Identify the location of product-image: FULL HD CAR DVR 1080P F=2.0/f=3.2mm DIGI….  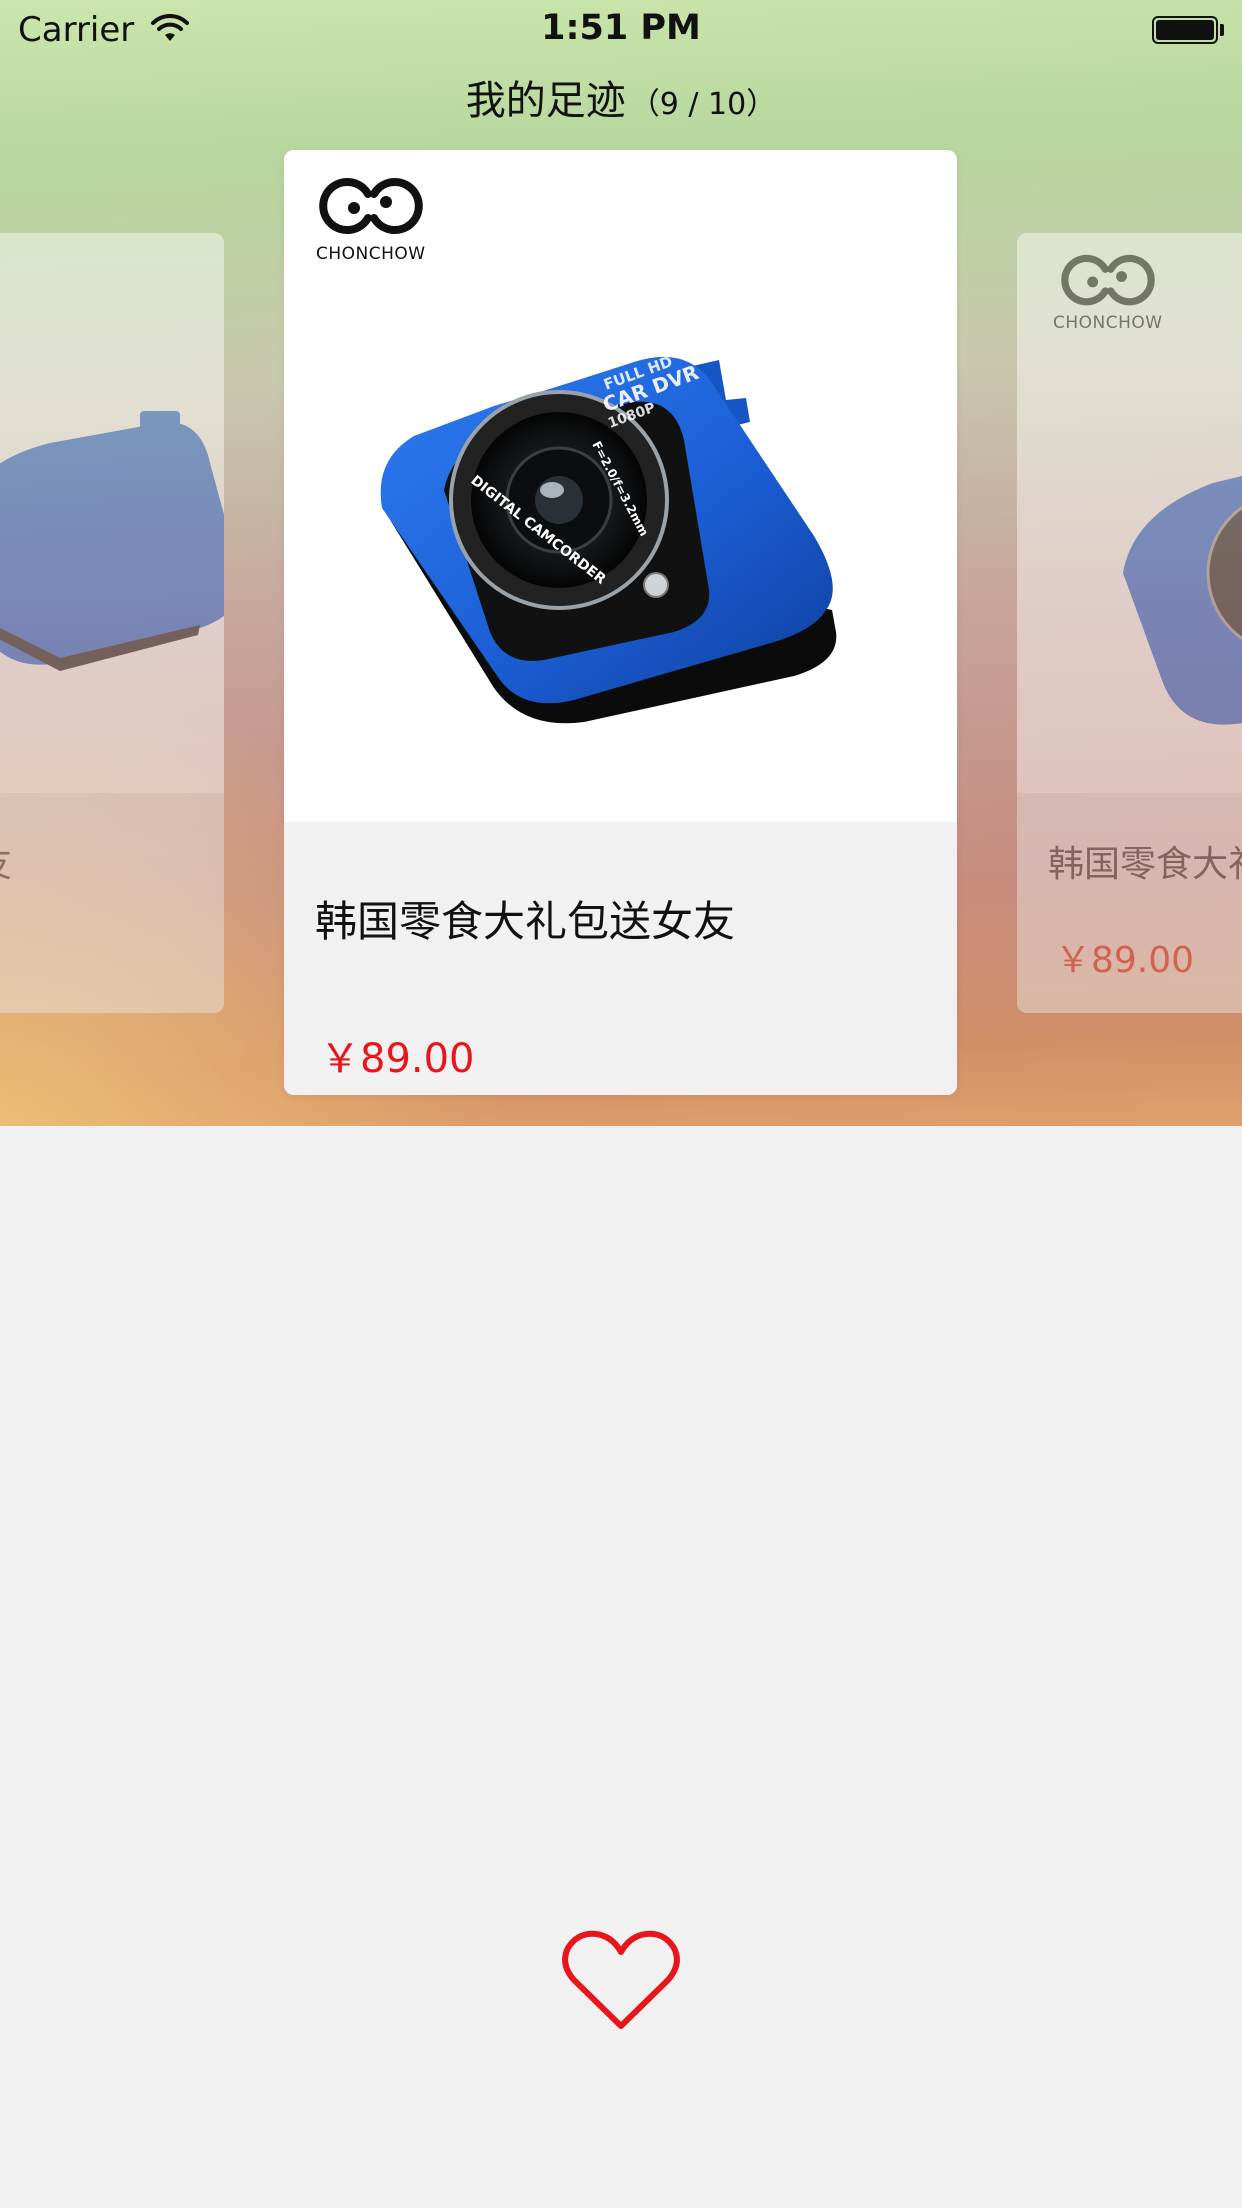
(608, 538).